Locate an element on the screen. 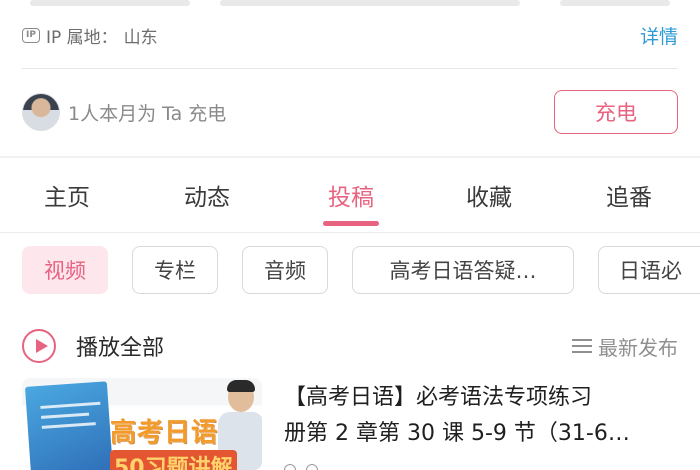 This screenshot has width=700, height=470. danmaku-count-icon is located at coordinates (312, 467).